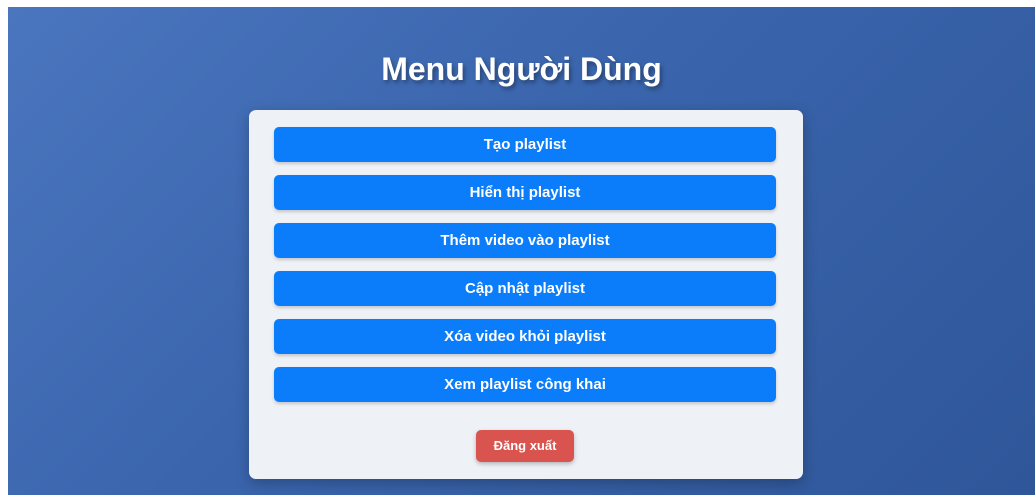 The image size is (1035, 495). What do you see at coordinates (525, 144) in the screenshot?
I see `create-playlist-button: Tạo playlist` at bounding box center [525, 144].